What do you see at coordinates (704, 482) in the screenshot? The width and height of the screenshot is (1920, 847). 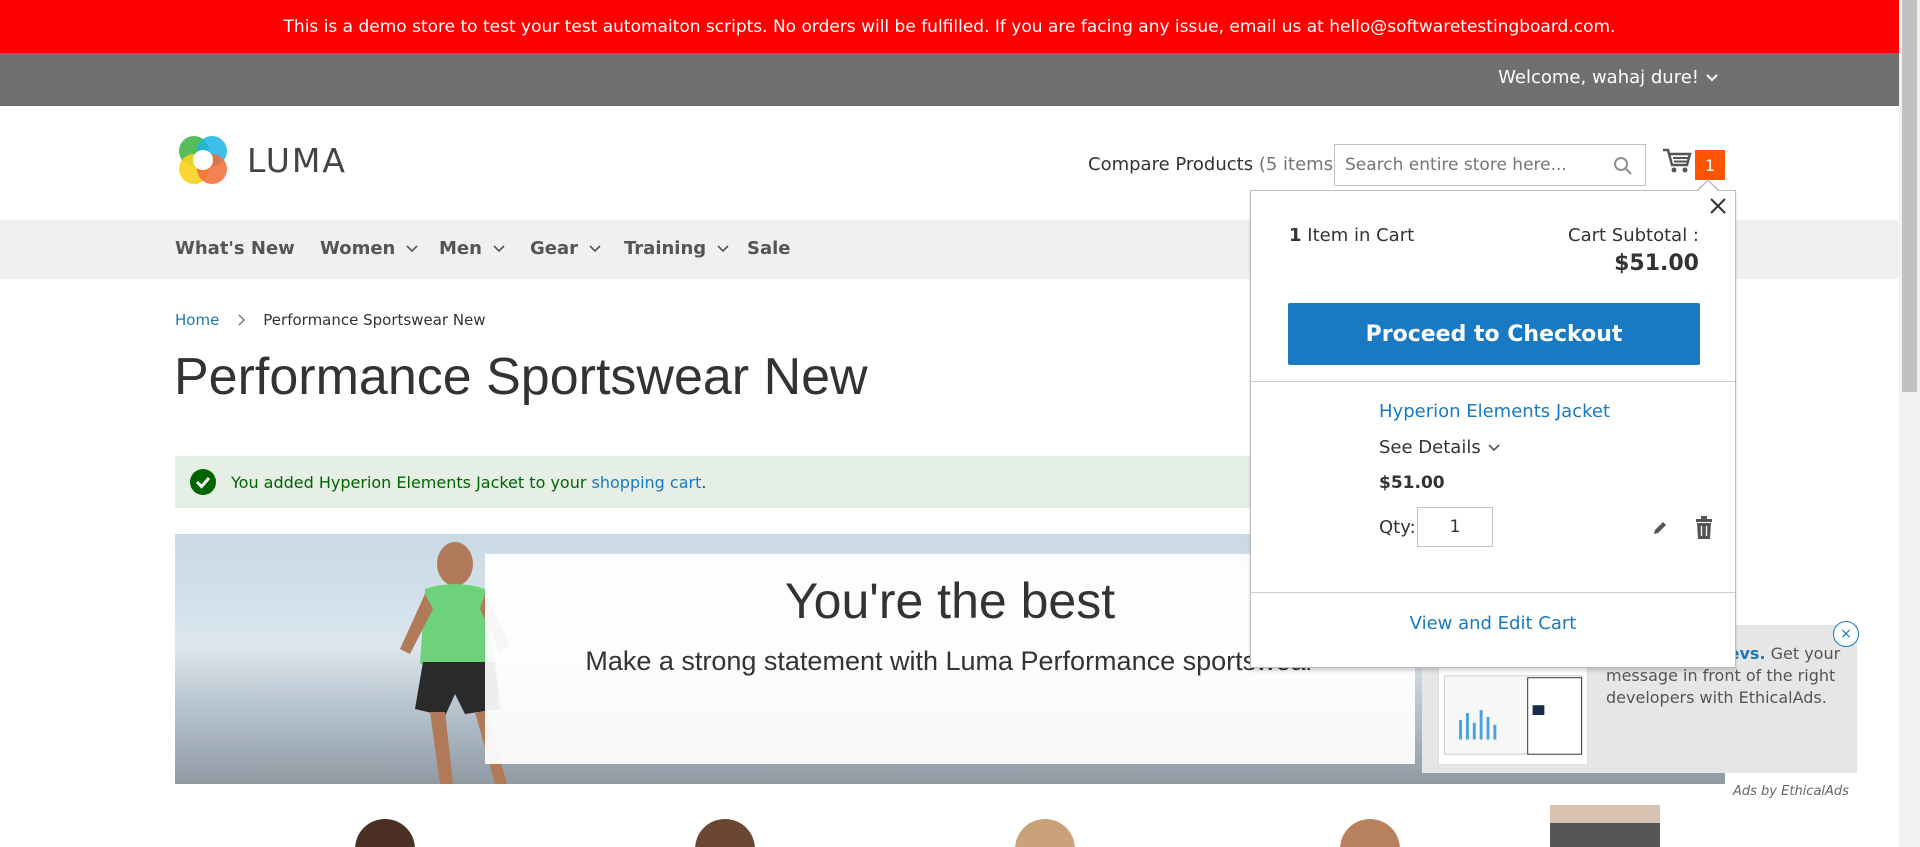 I see `message-suffix: .` at bounding box center [704, 482].